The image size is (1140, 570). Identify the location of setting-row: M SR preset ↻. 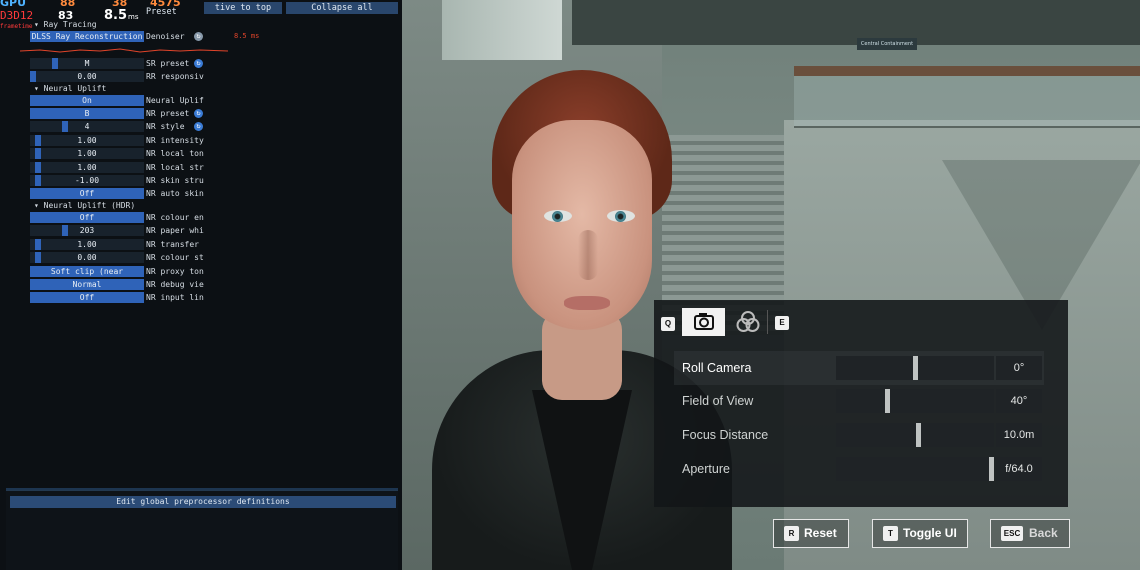
(216, 63).